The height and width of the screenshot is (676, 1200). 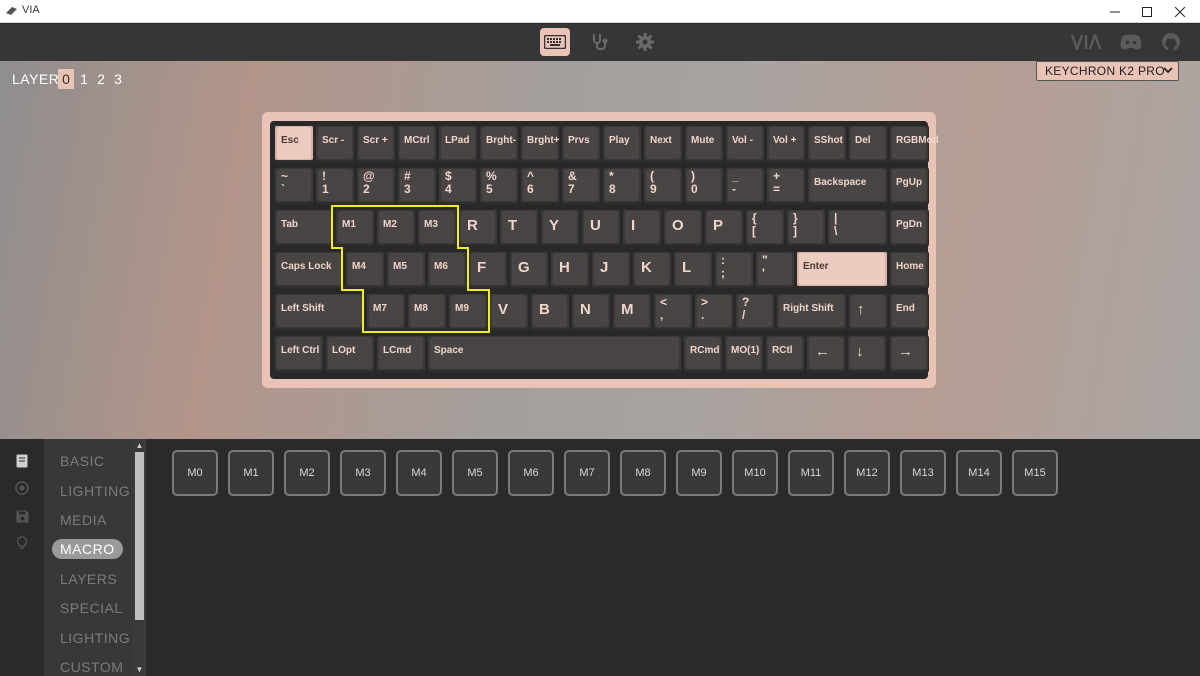 I want to click on tips-menu-button, so click(x=22, y=543).